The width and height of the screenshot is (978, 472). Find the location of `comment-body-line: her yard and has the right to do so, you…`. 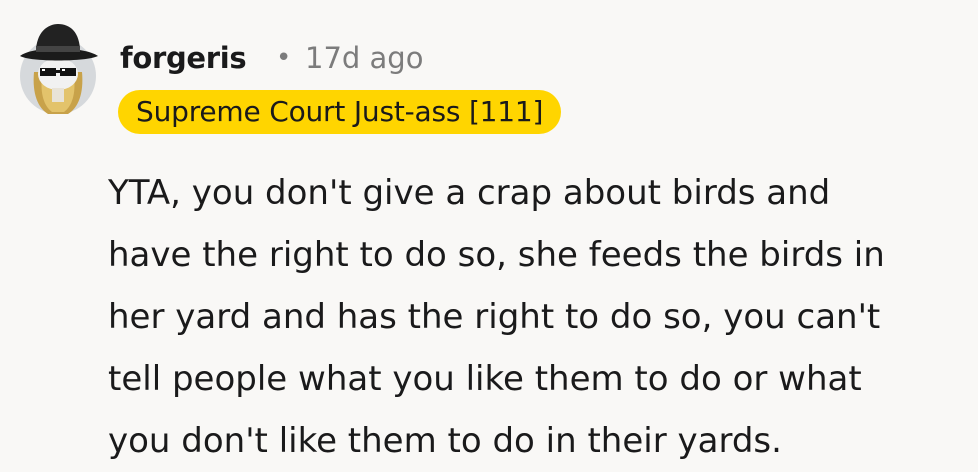

comment-body-line: her yard and has the right to do so, you… is located at coordinates (494, 317).